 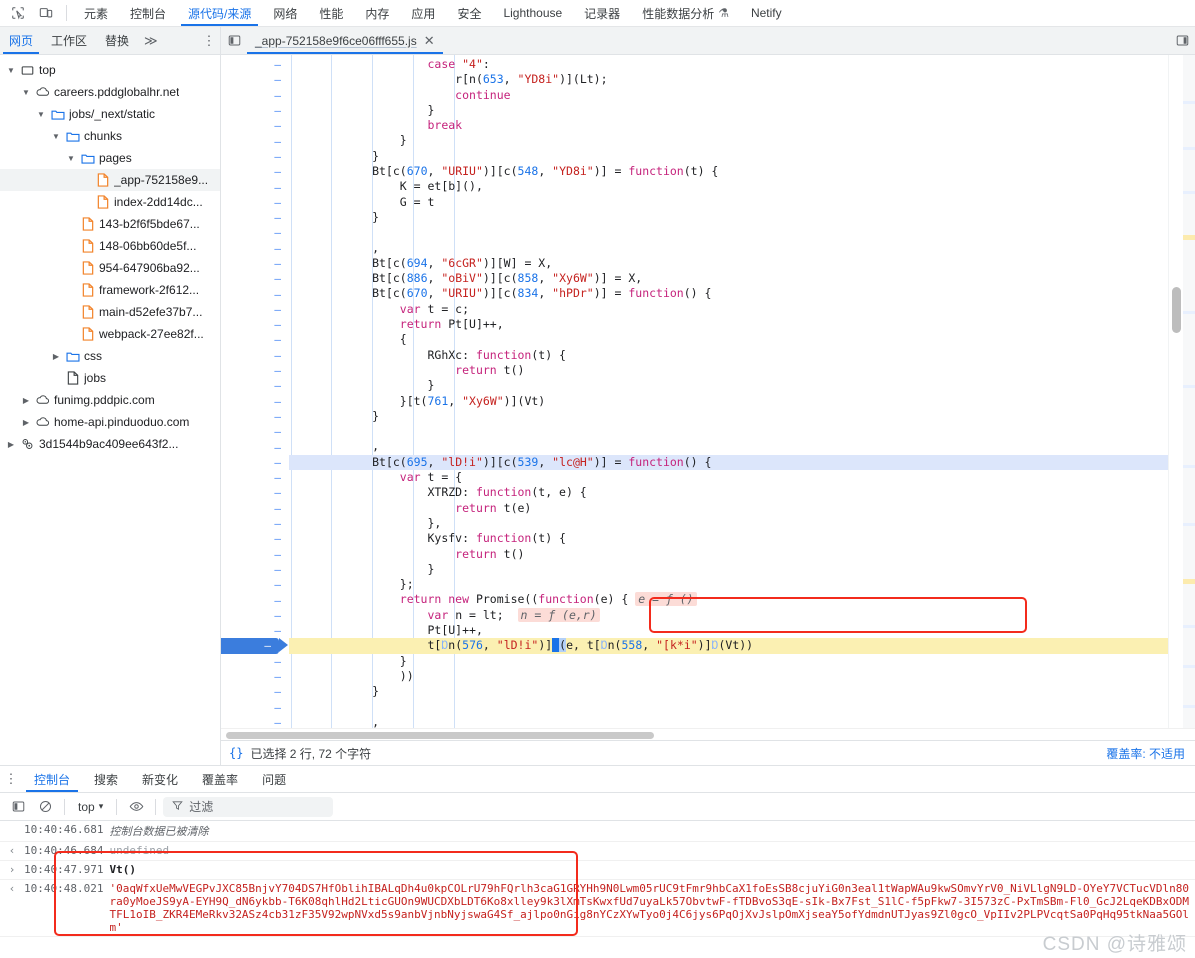 What do you see at coordinates (110, 114) in the screenshot?
I see `tree-row: ▼ jobs/_next/static` at bounding box center [110, 114].